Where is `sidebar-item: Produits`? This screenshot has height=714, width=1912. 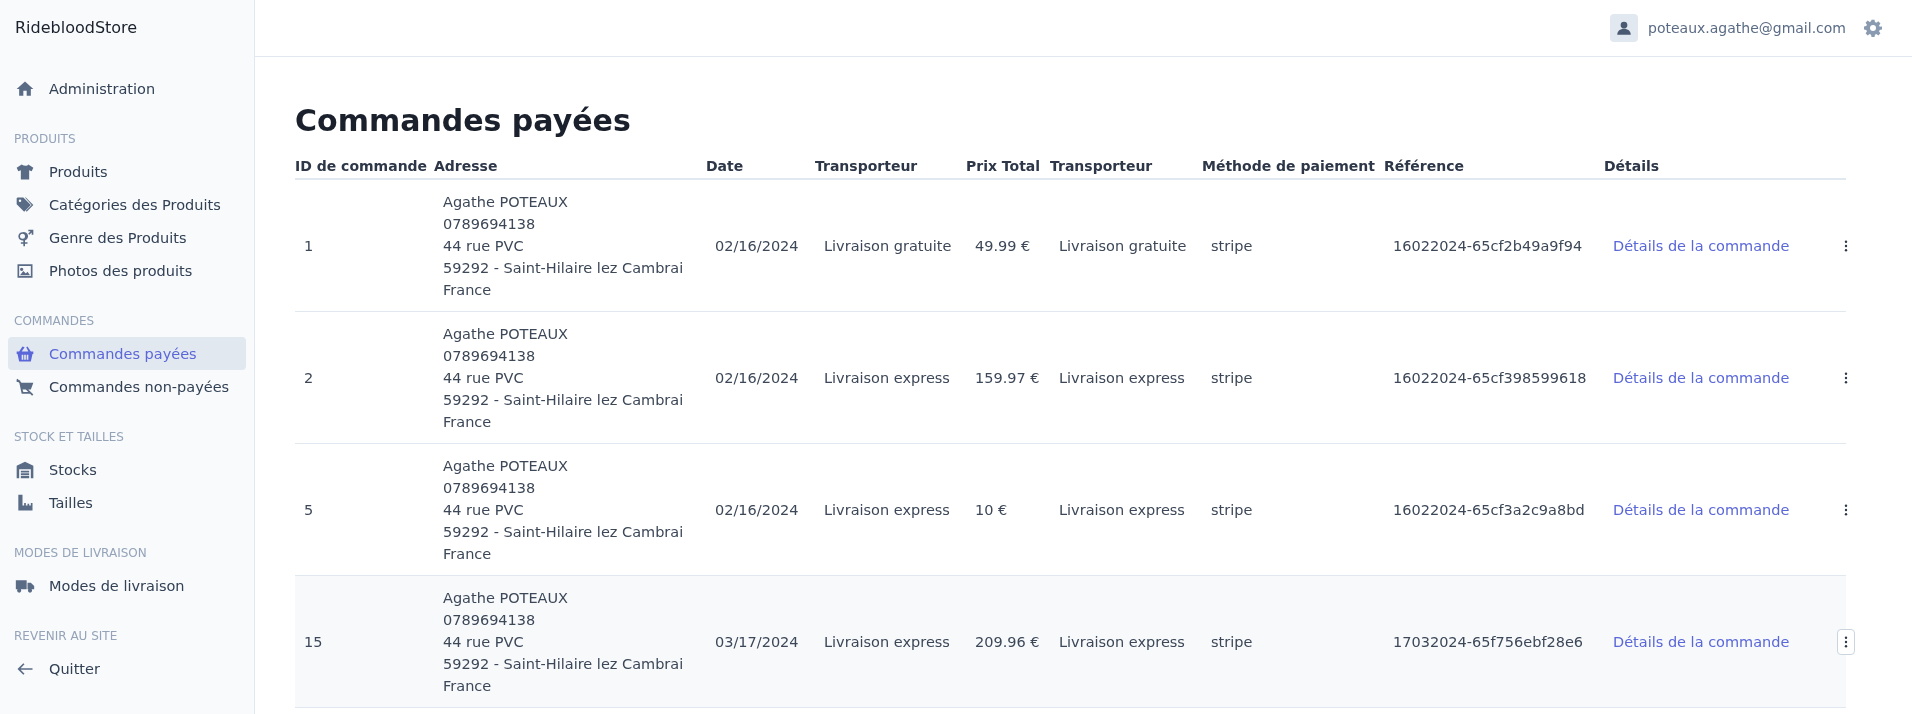
sidebar-item: Produits is located at coordinates (127, 171).